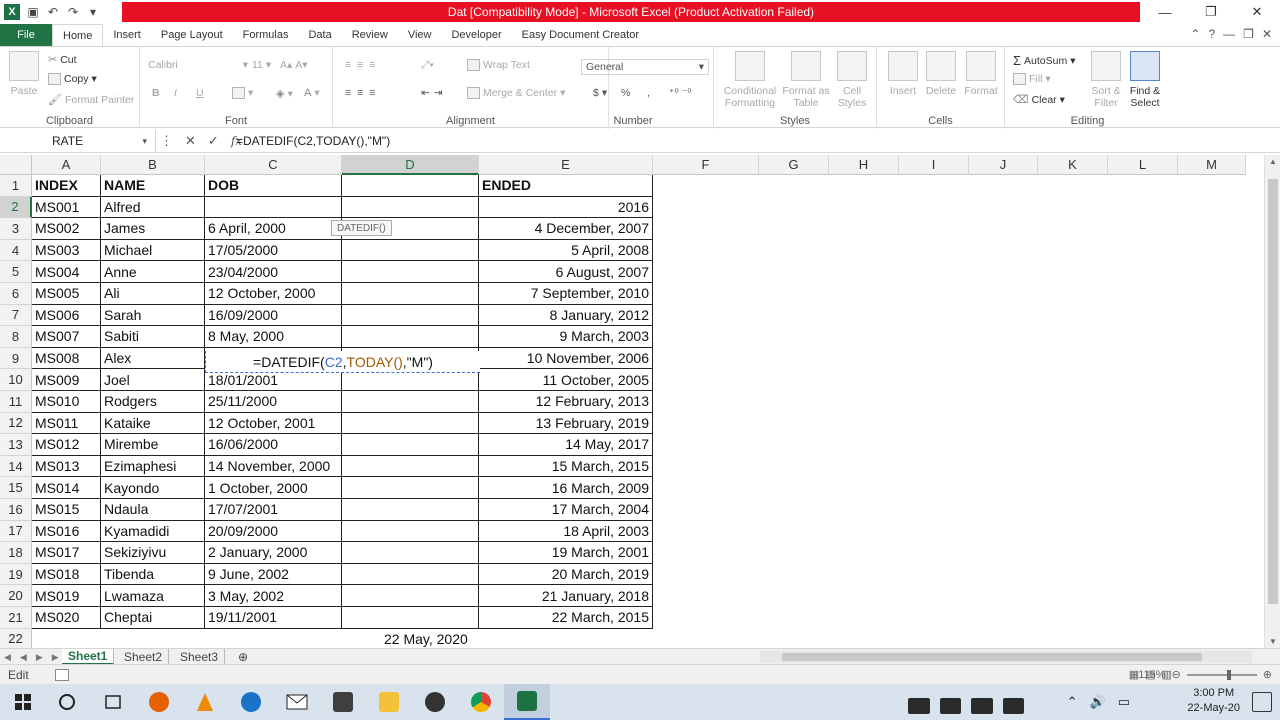  Describe the element at coordinates (16, 488) in the screenshot. I see `row-header: 15` at that location.